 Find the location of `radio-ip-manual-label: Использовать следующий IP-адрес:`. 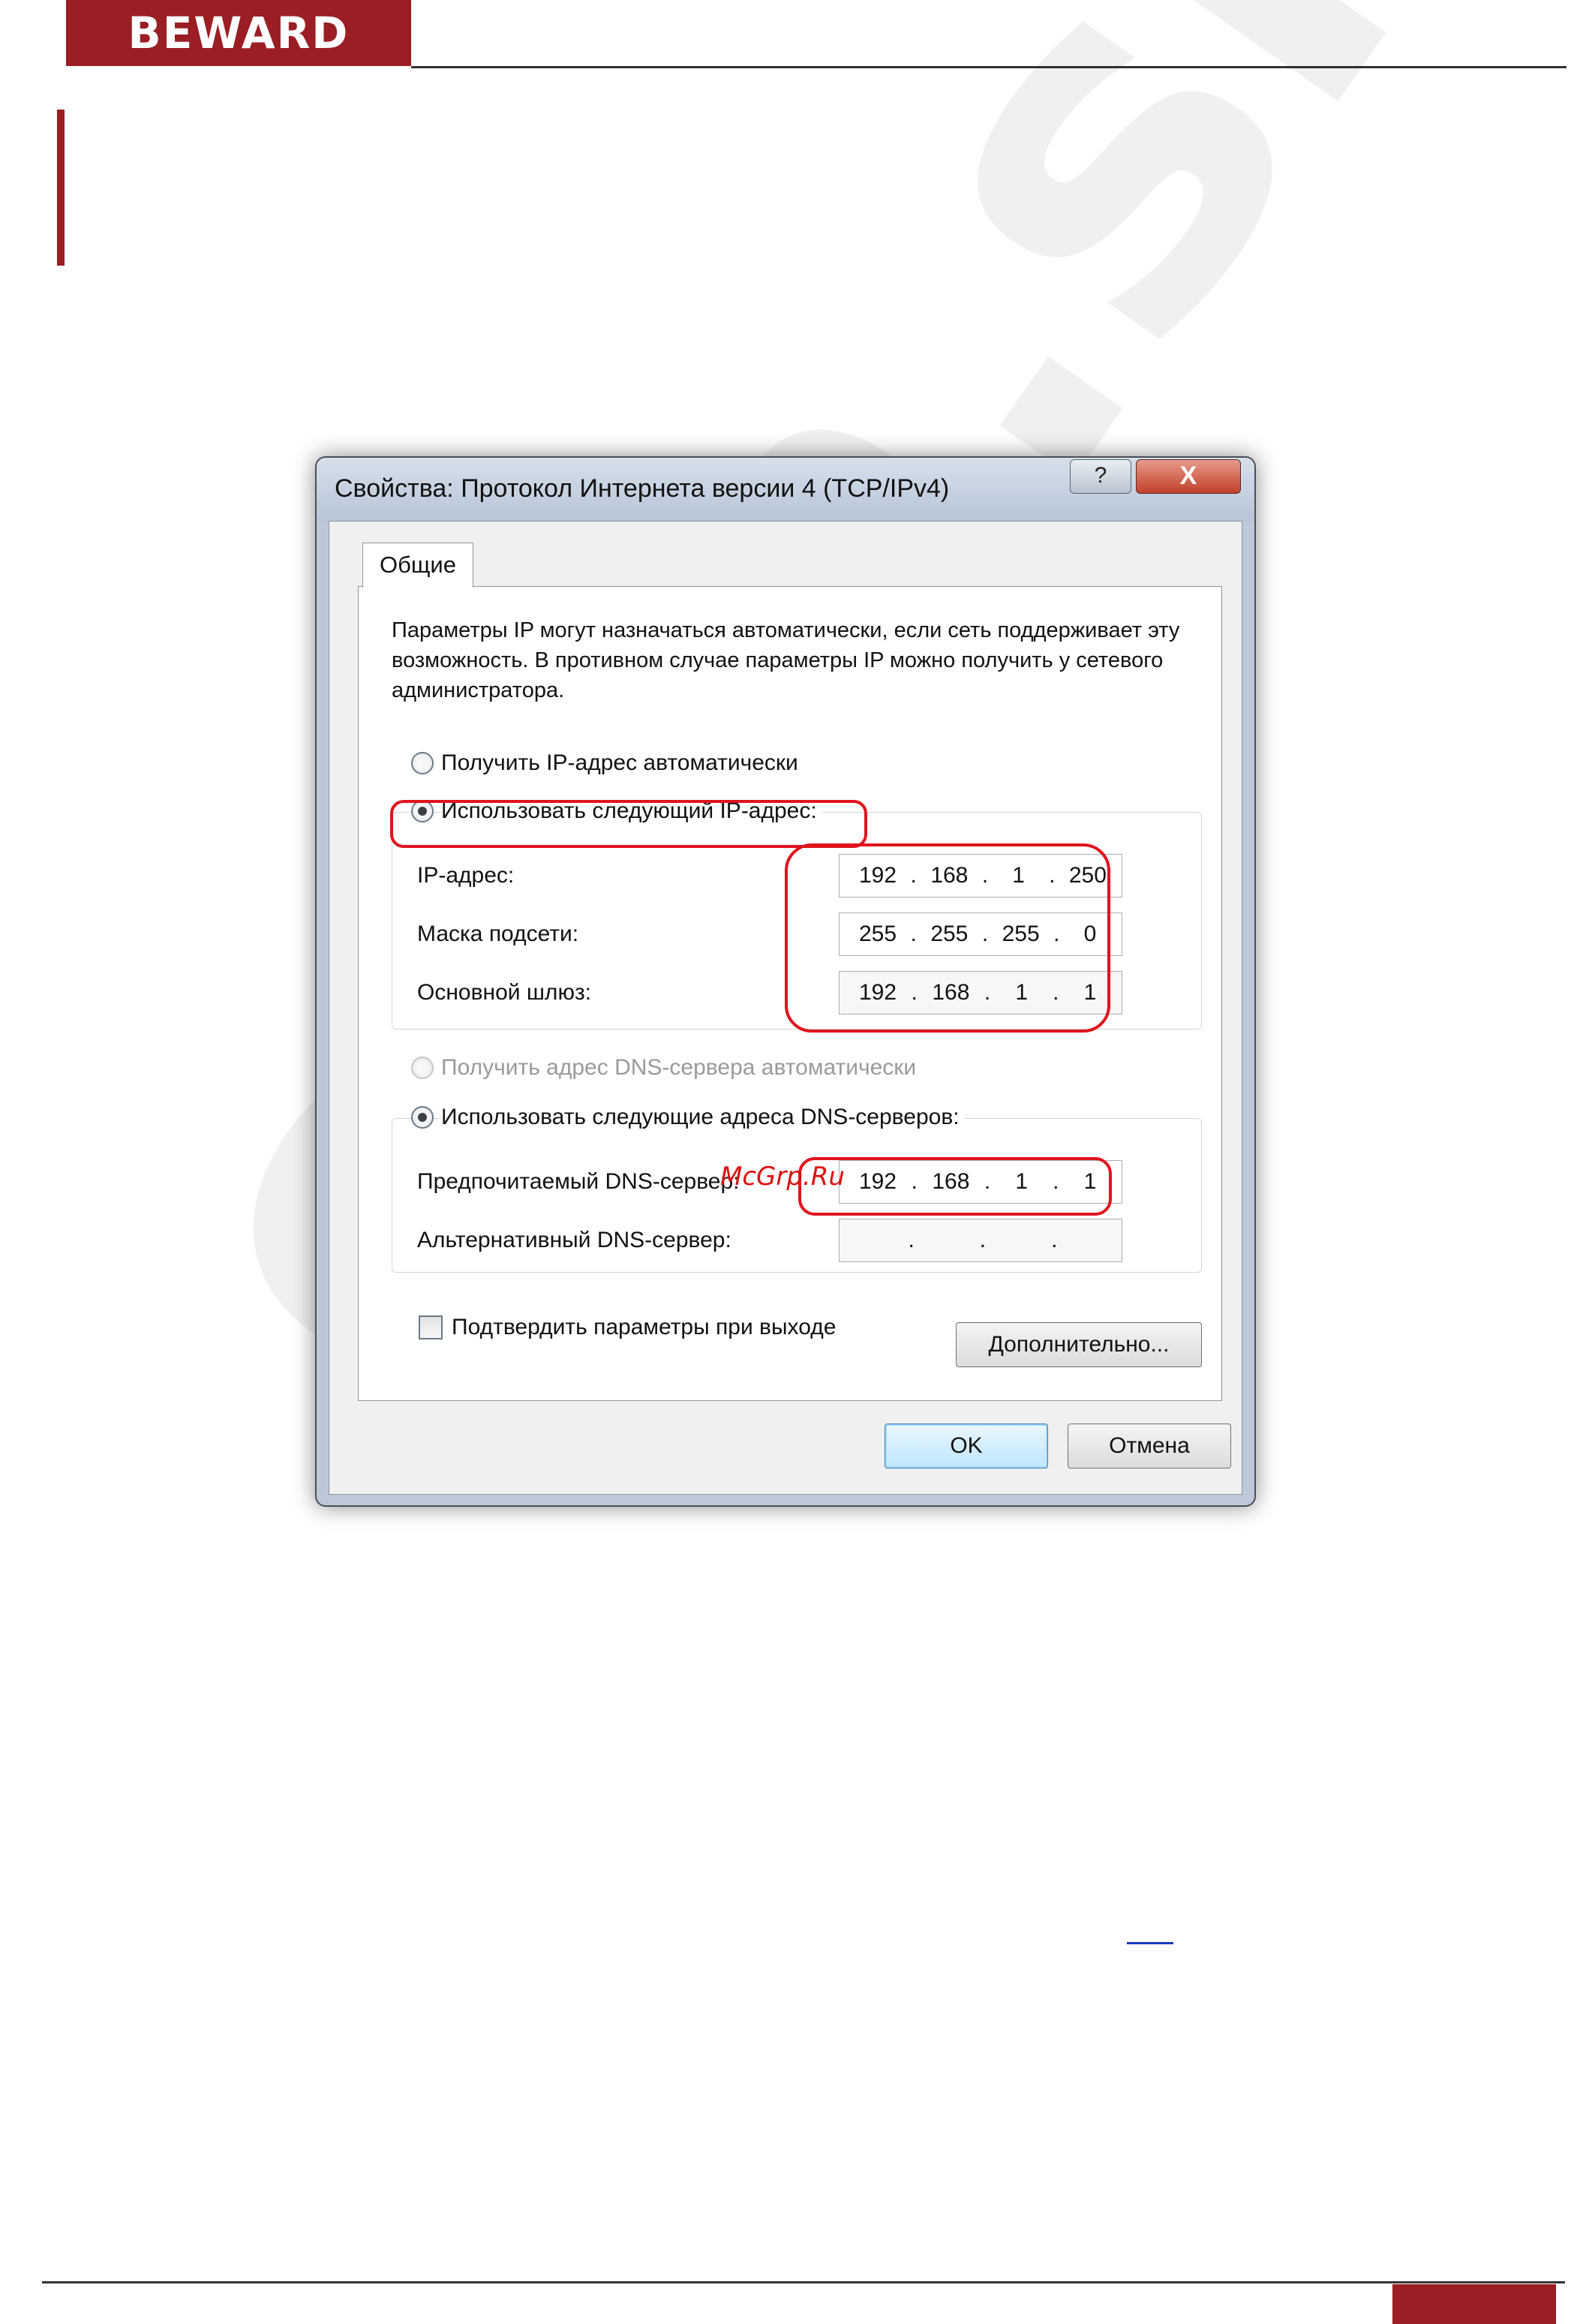

radio-ip-manual-label: Использовать следующий IP-адрес: is located at coordinates (631, 811).